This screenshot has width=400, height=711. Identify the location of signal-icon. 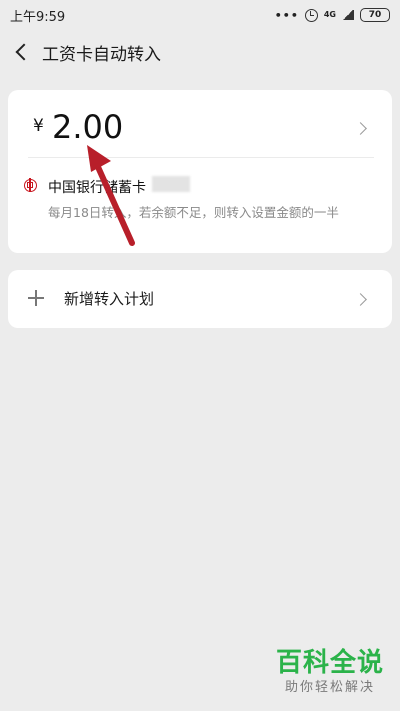
(348, 15).